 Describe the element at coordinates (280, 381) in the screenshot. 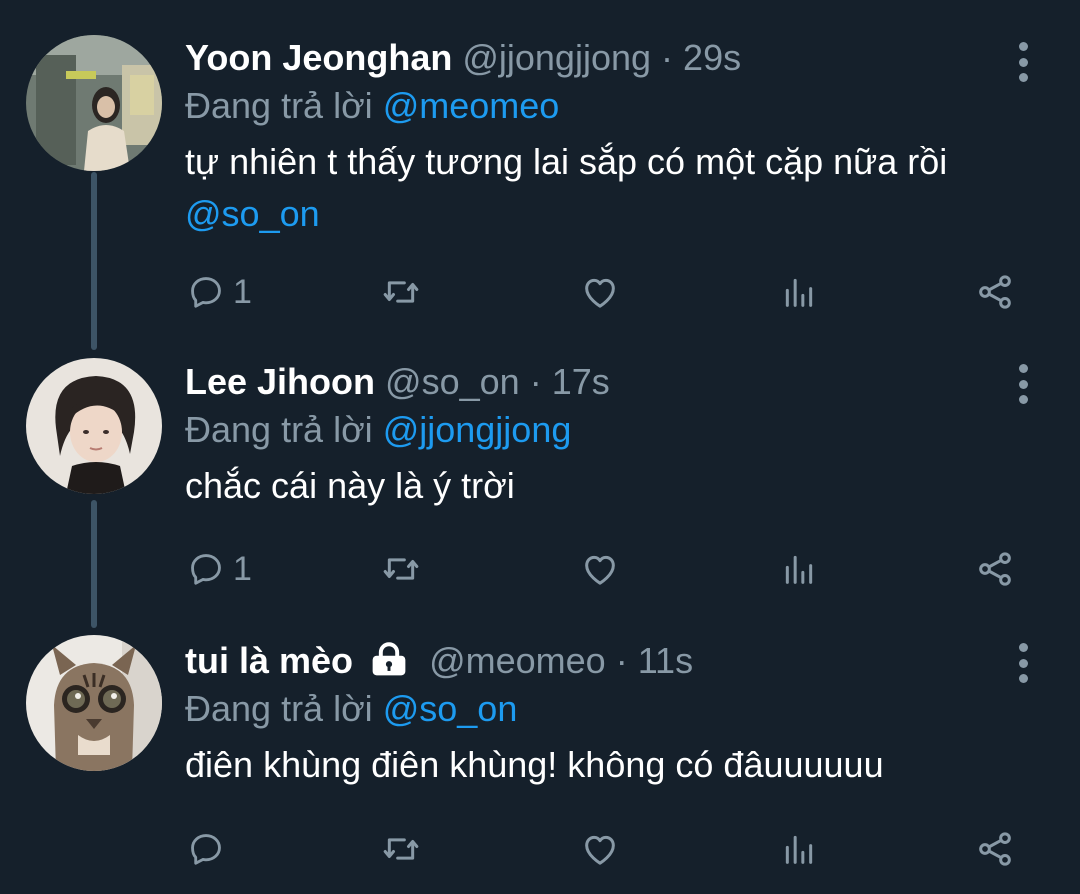

I see `display-name: Lee Jihoon` at that location.